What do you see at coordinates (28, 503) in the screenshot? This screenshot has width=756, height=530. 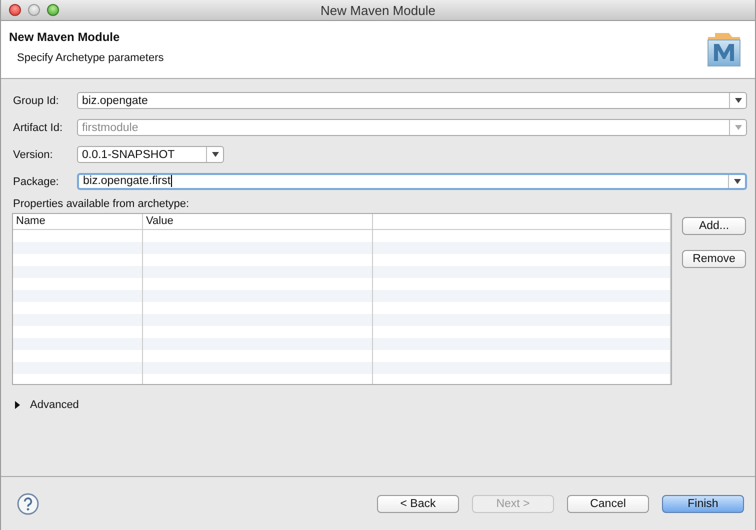 I see `help-icon` at bounding box center [28, 503].